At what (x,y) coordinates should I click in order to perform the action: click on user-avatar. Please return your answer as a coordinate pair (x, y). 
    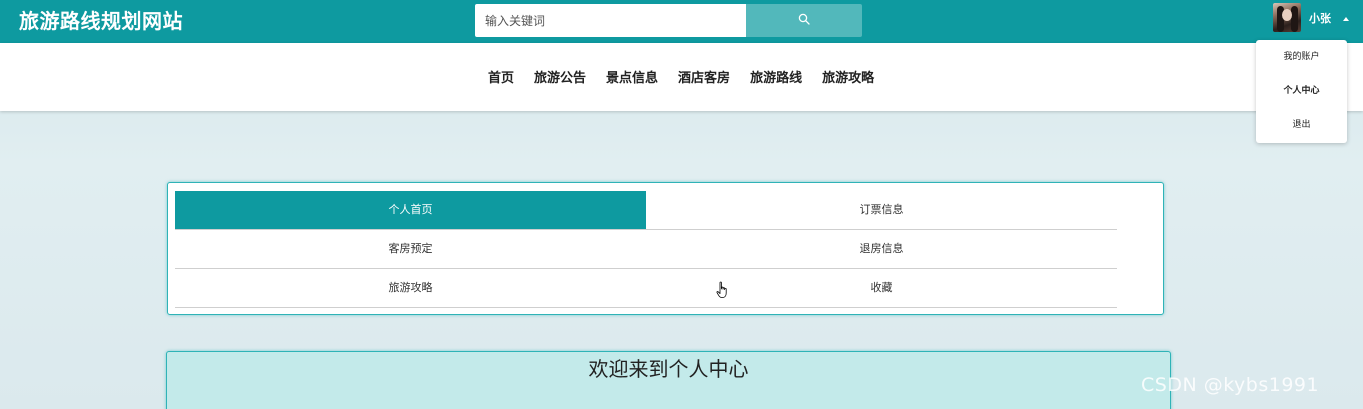
    Looking at the image, I should click on (1287, 17).